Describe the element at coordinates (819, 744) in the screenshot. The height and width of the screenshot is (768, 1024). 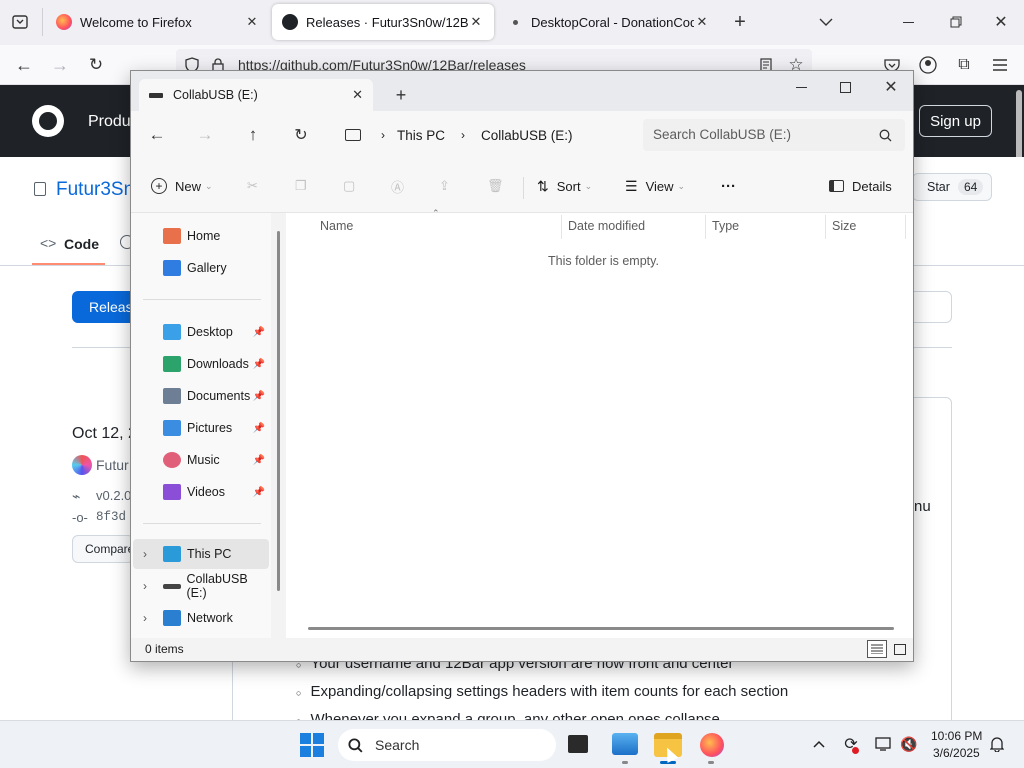
I see `chevron-up-icon` at that location.